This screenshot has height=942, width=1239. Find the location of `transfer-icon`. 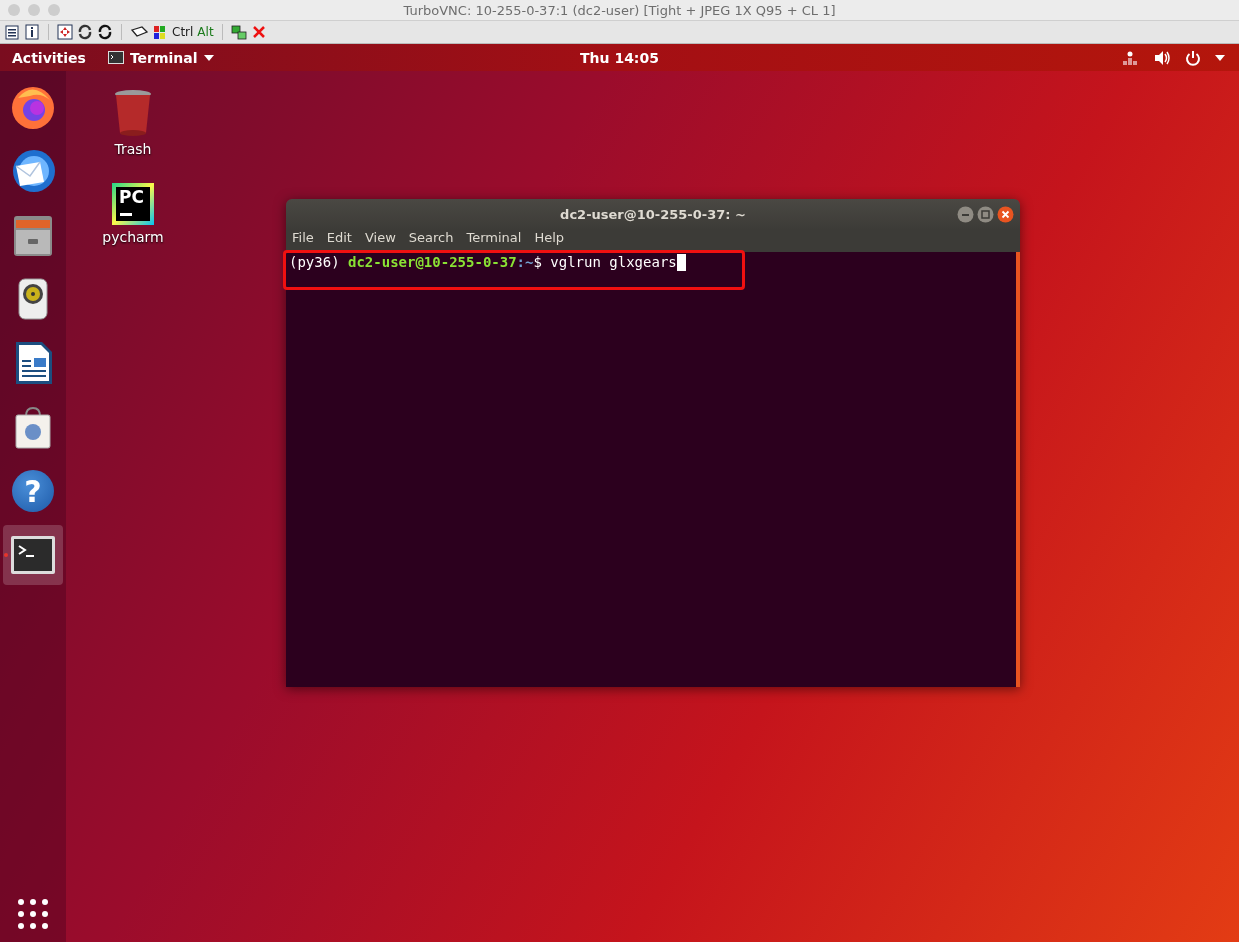

transfer-icon is located at coordinates (238, 32).